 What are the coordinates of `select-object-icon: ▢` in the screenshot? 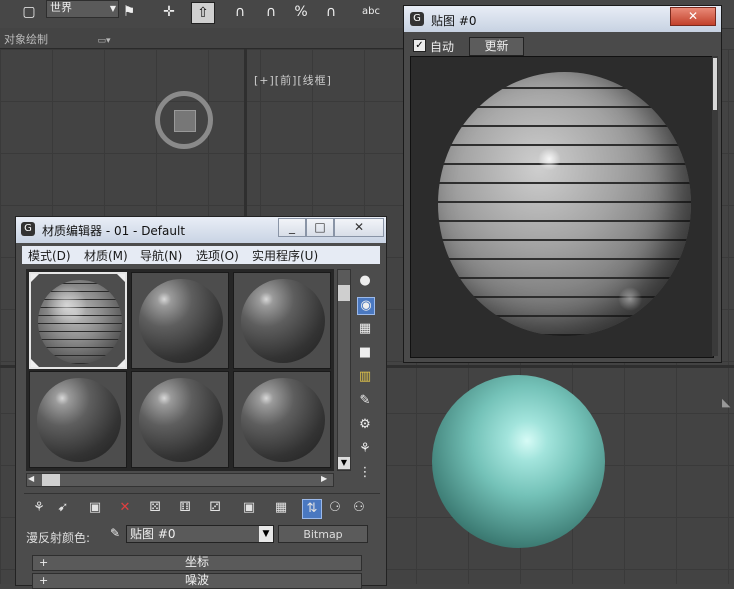 It's located at (29, 12).